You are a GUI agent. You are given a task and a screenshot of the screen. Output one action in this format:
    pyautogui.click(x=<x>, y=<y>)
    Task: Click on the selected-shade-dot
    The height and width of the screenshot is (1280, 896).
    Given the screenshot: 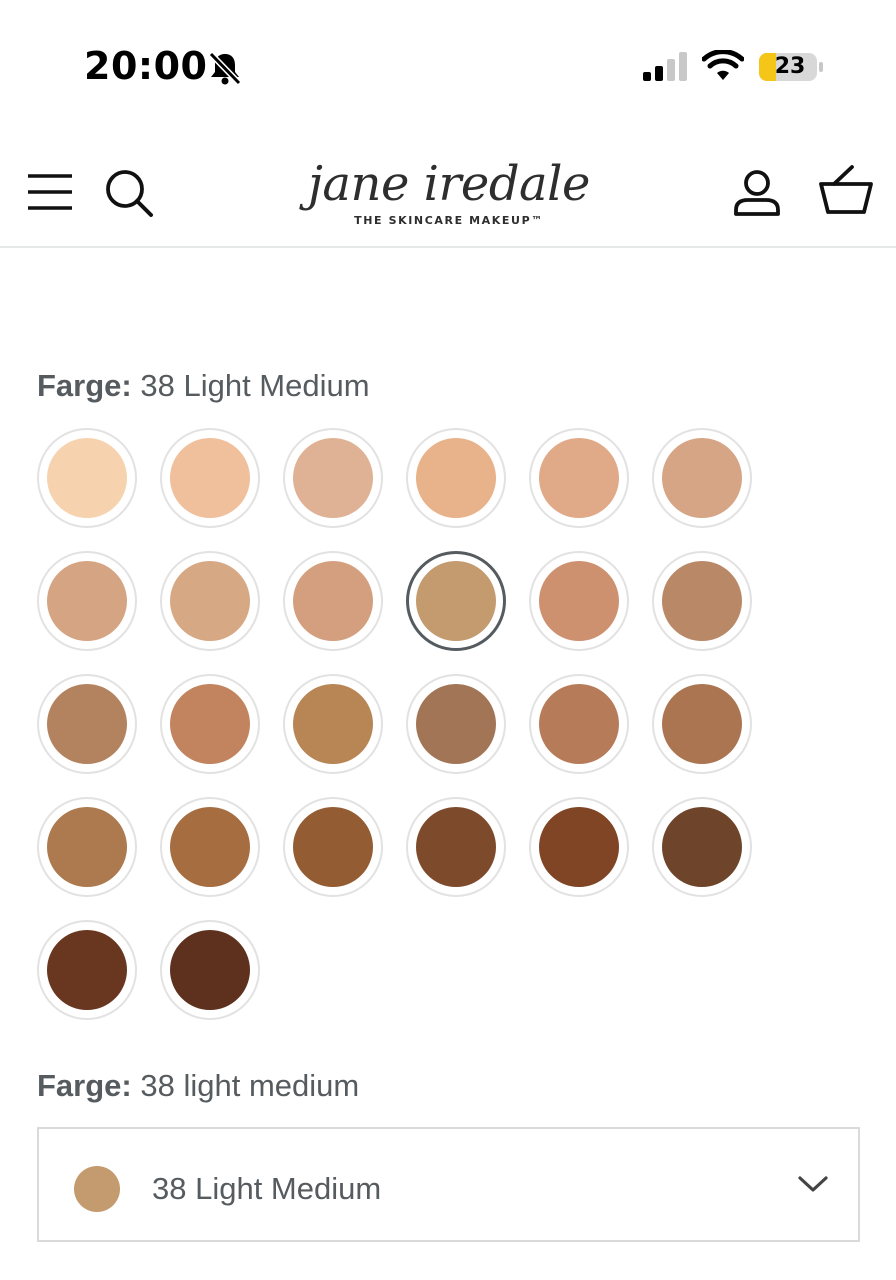 What is the action you would take?
    pyautogui.click(x=97, y=1189)
    